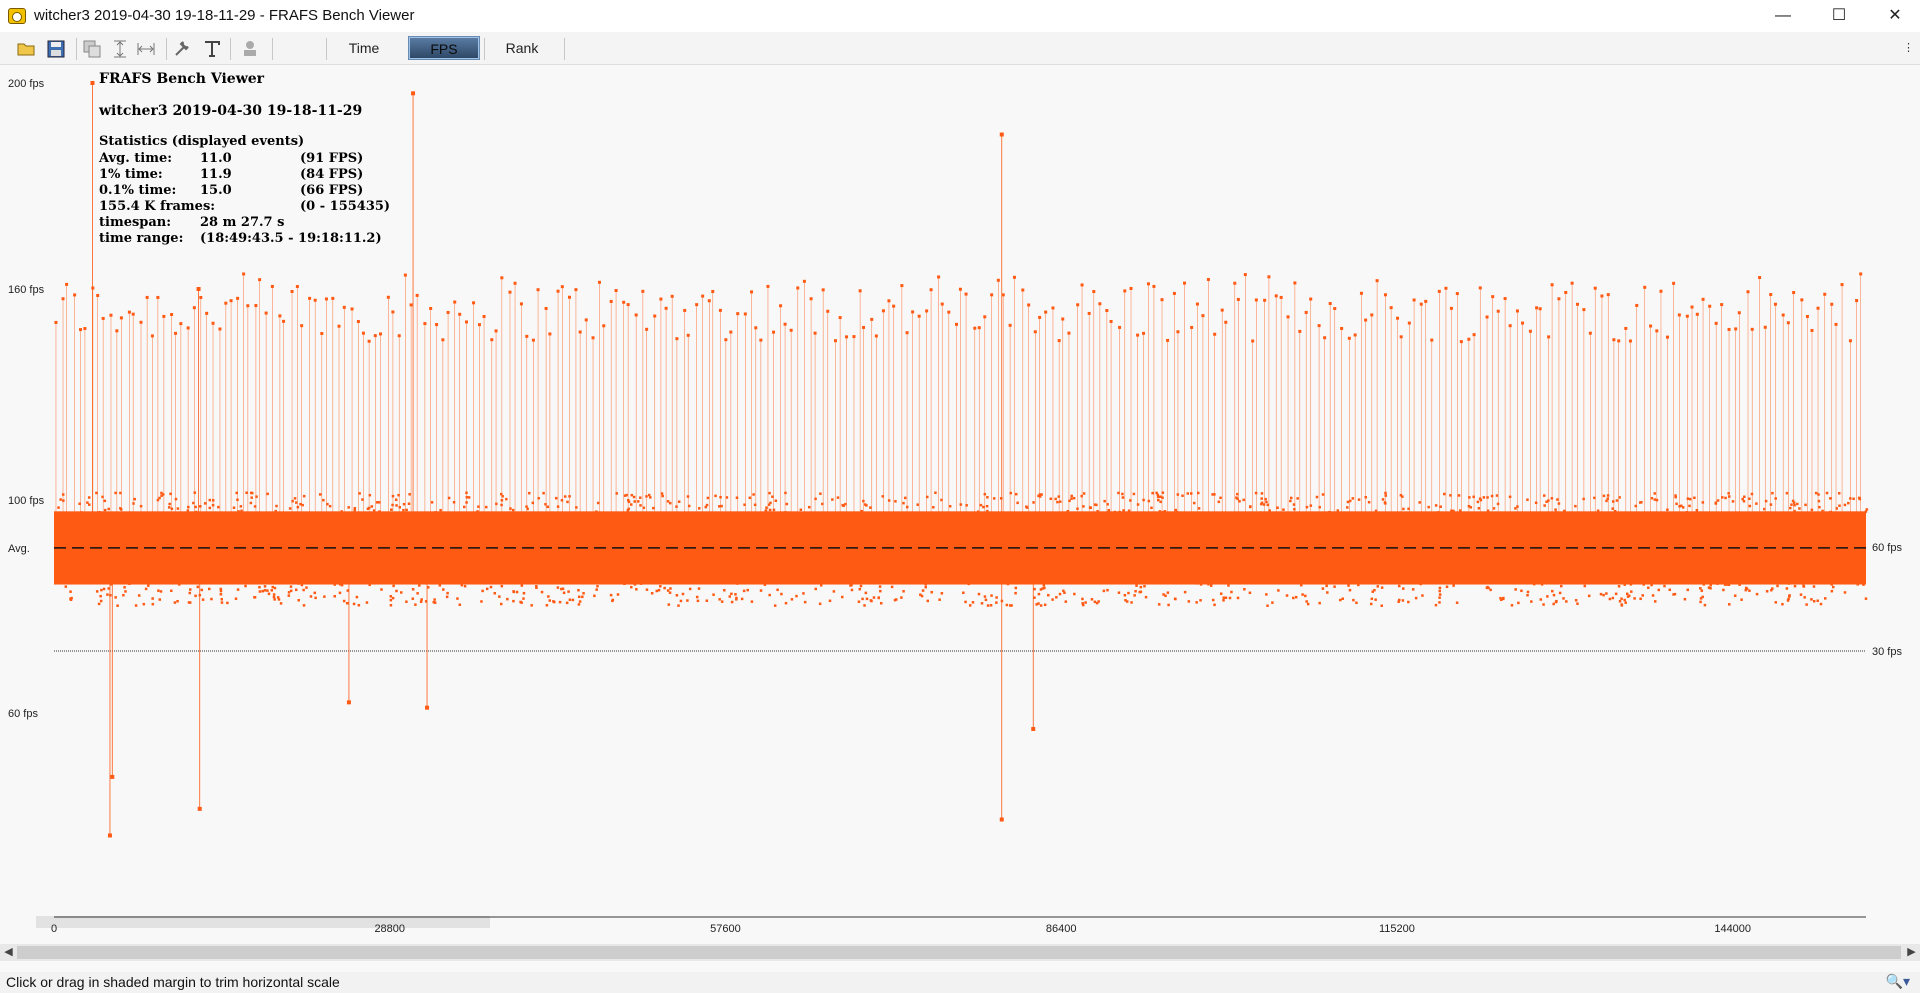 Image resolution: width=1920 pixels, height=993 pixels. I want to click on more-options-icon: ⋮, so click(1908, 47).